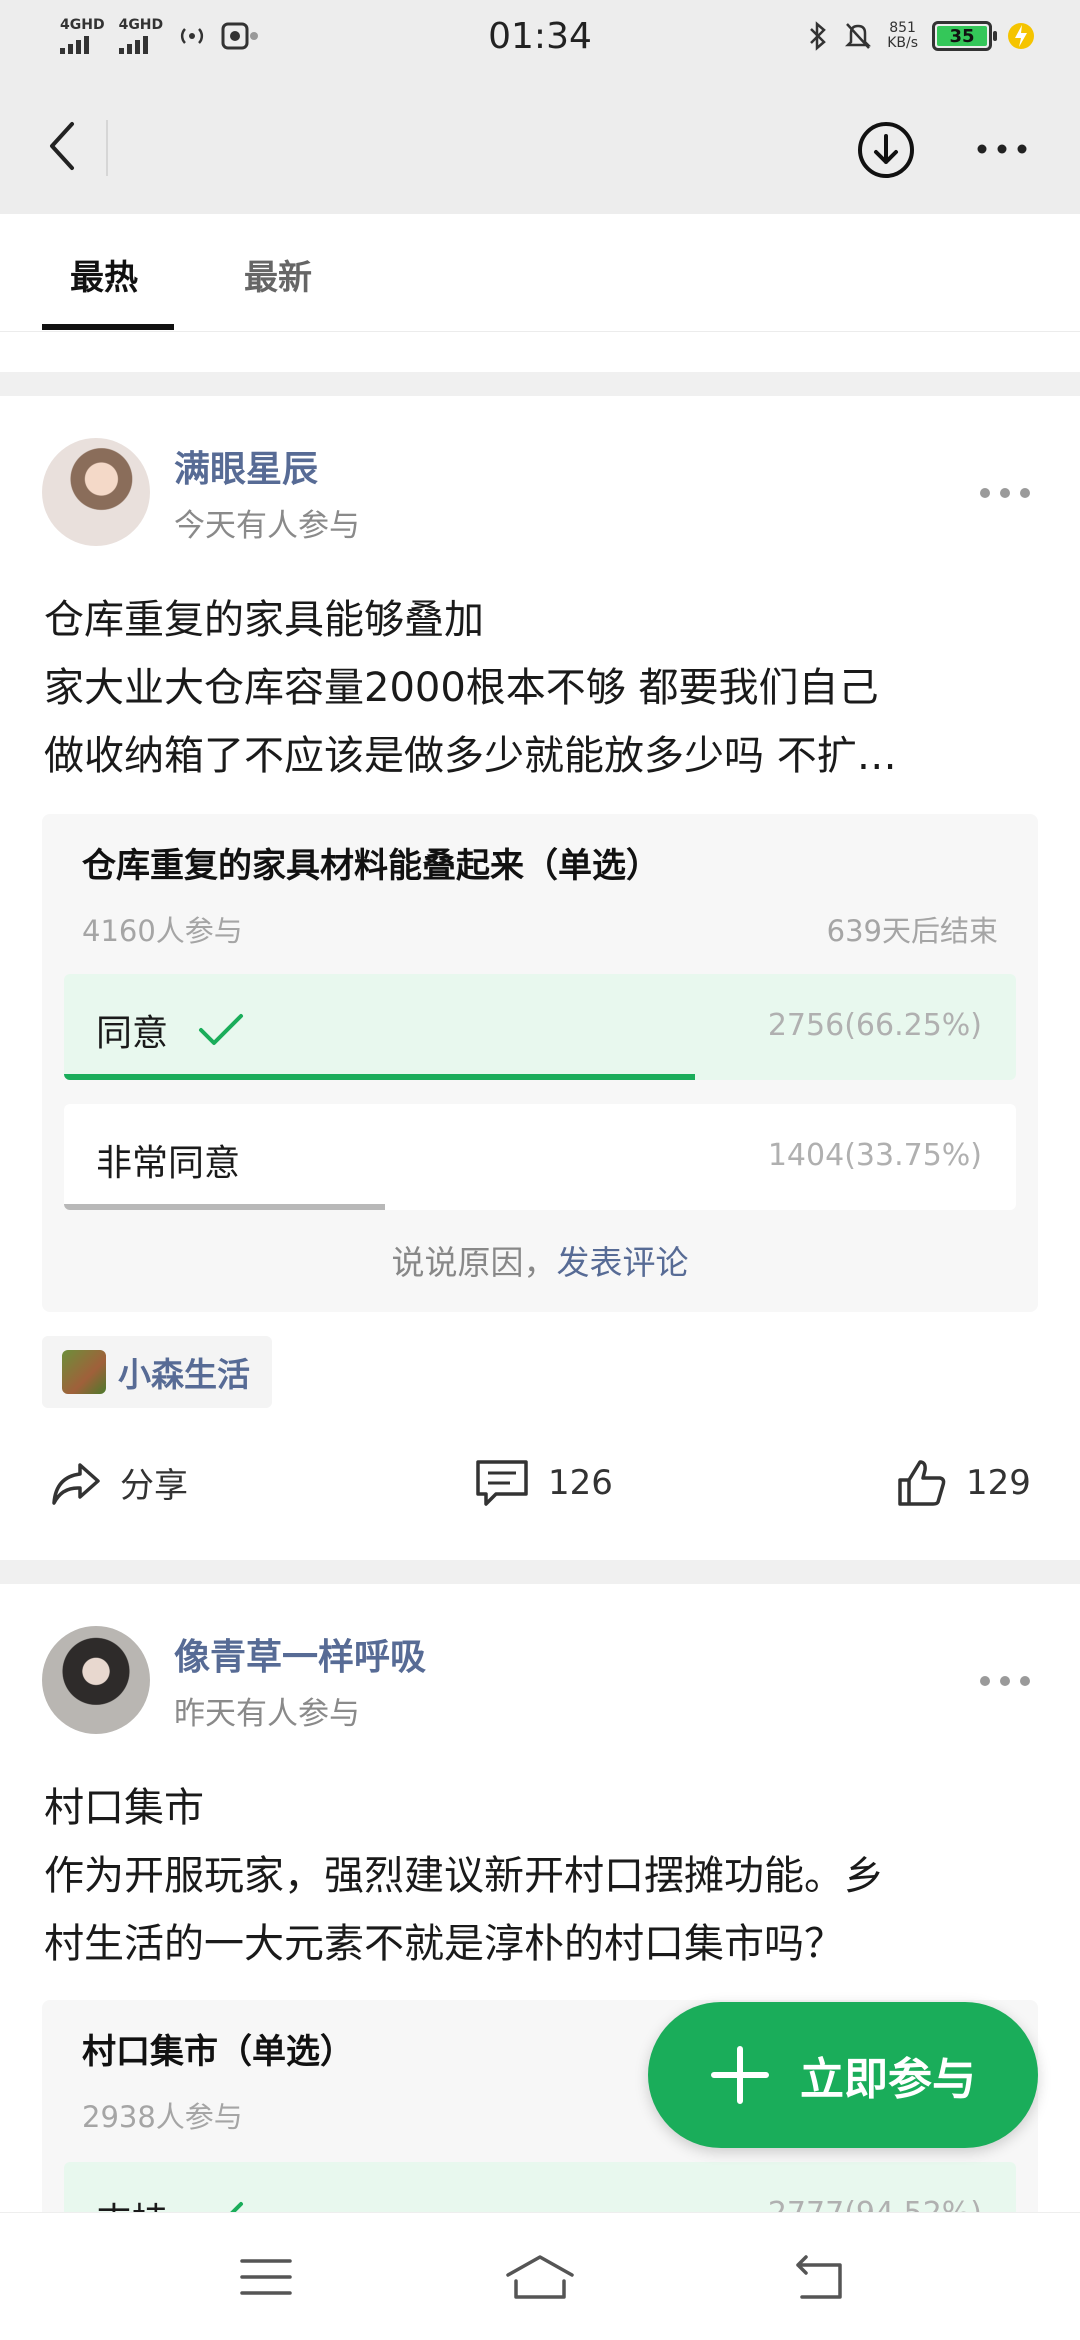 The width and height of the screenshot is (1080, 2340). I want to click on post-text-line: 村生活的一大元素不就是淳朴的村口集市吗？, so click(444, 1944).